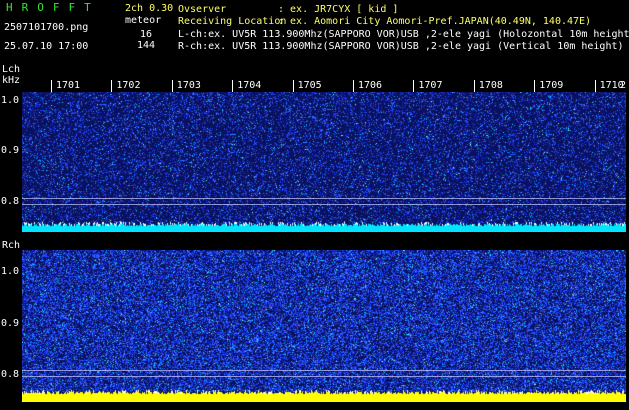  I want to click on observer-key: Ovserver, so click(202, 9).